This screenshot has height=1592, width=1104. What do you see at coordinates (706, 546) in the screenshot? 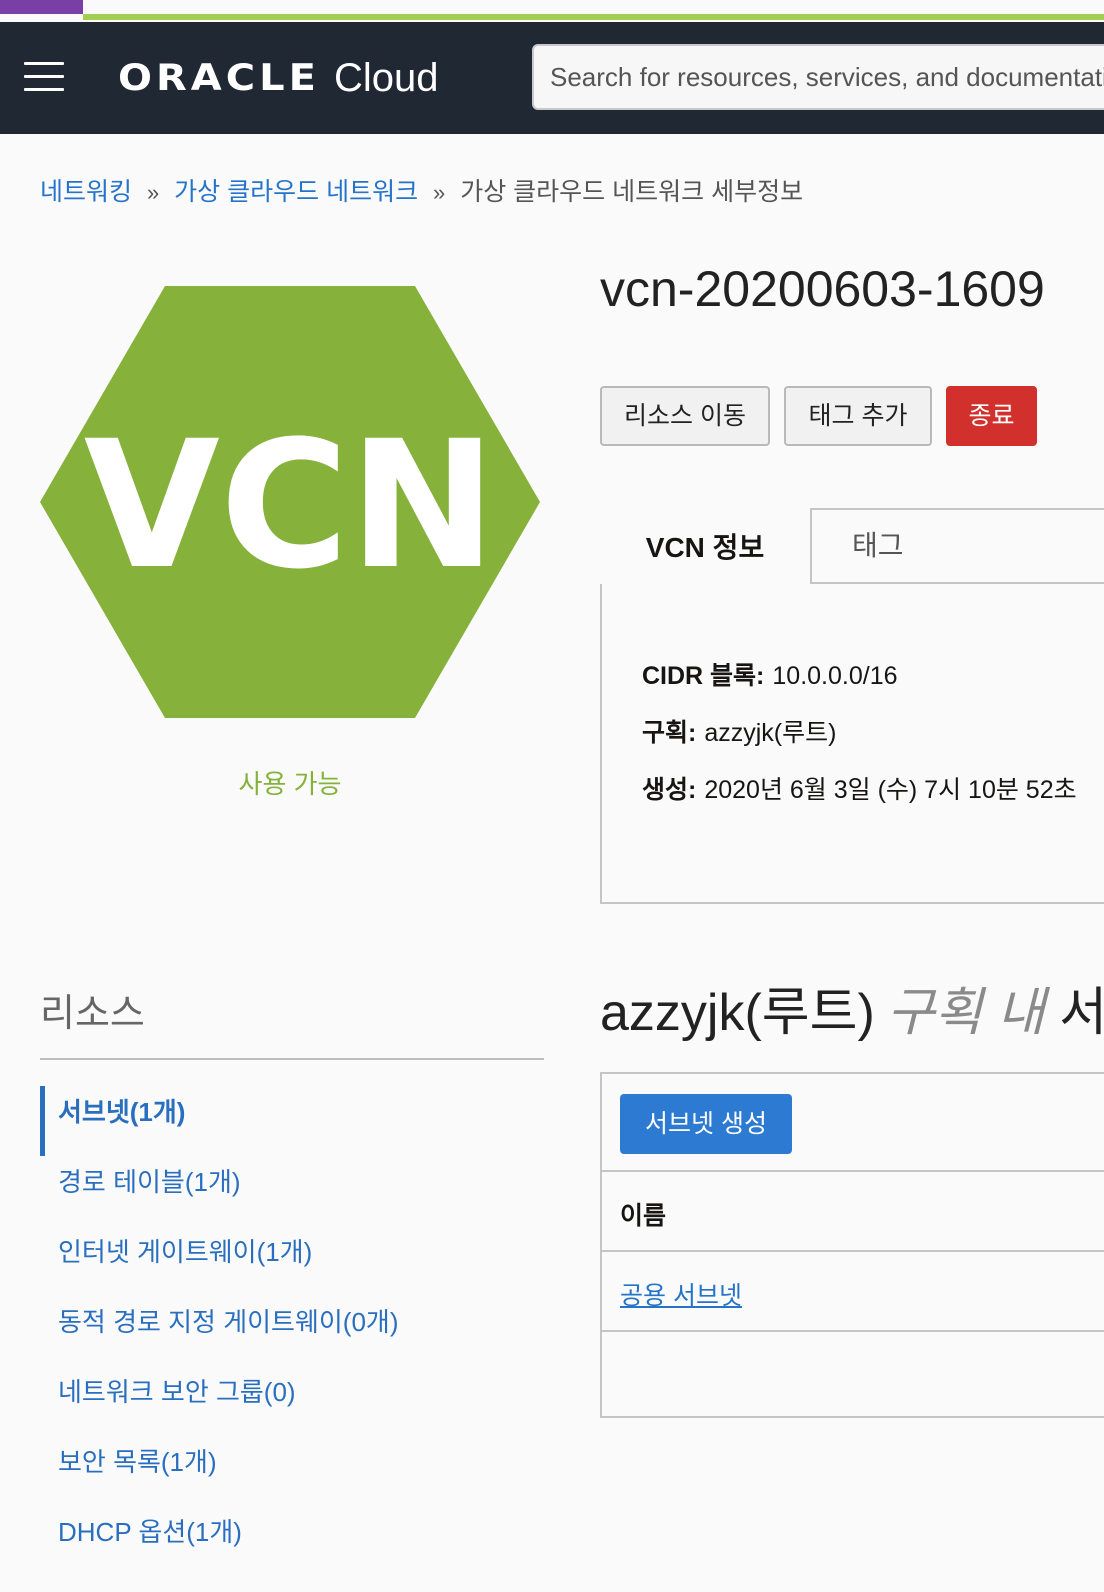
I see `tab-vcn-info: VCN 정보` at bounding box center [706, 546].